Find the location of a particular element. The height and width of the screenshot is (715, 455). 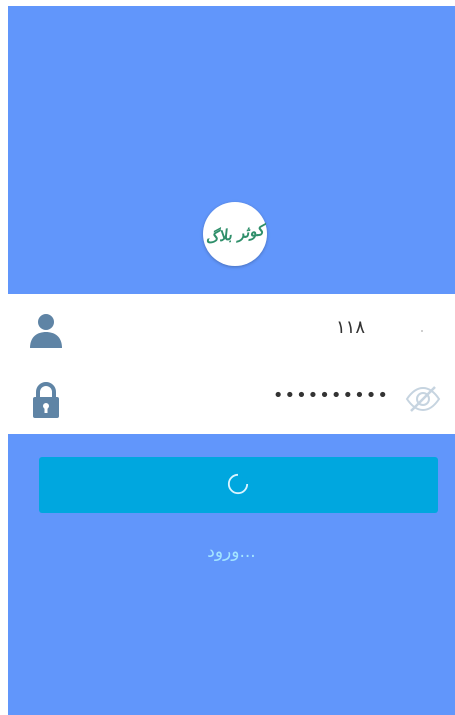

app-logo: کوثر بلاگ is located at coordinates (235, 234).